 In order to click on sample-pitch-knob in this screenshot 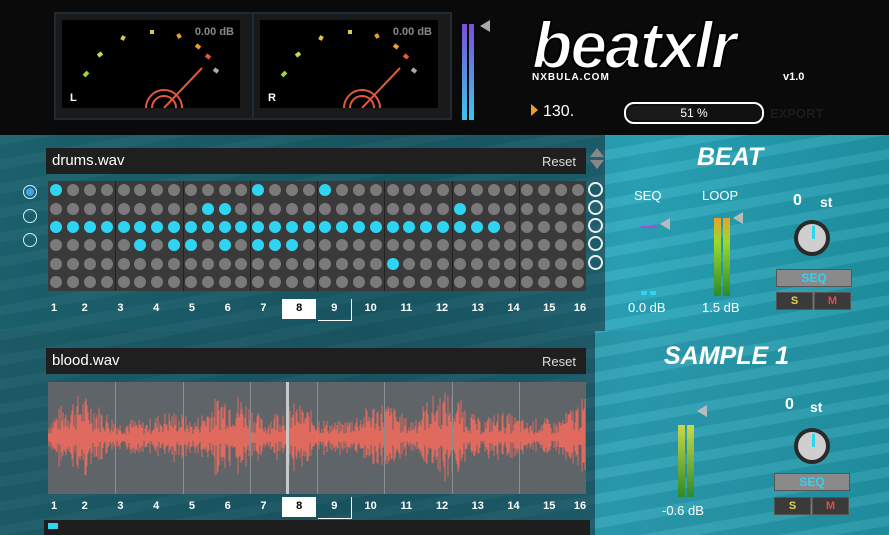, I will do `click(812, 446)`.